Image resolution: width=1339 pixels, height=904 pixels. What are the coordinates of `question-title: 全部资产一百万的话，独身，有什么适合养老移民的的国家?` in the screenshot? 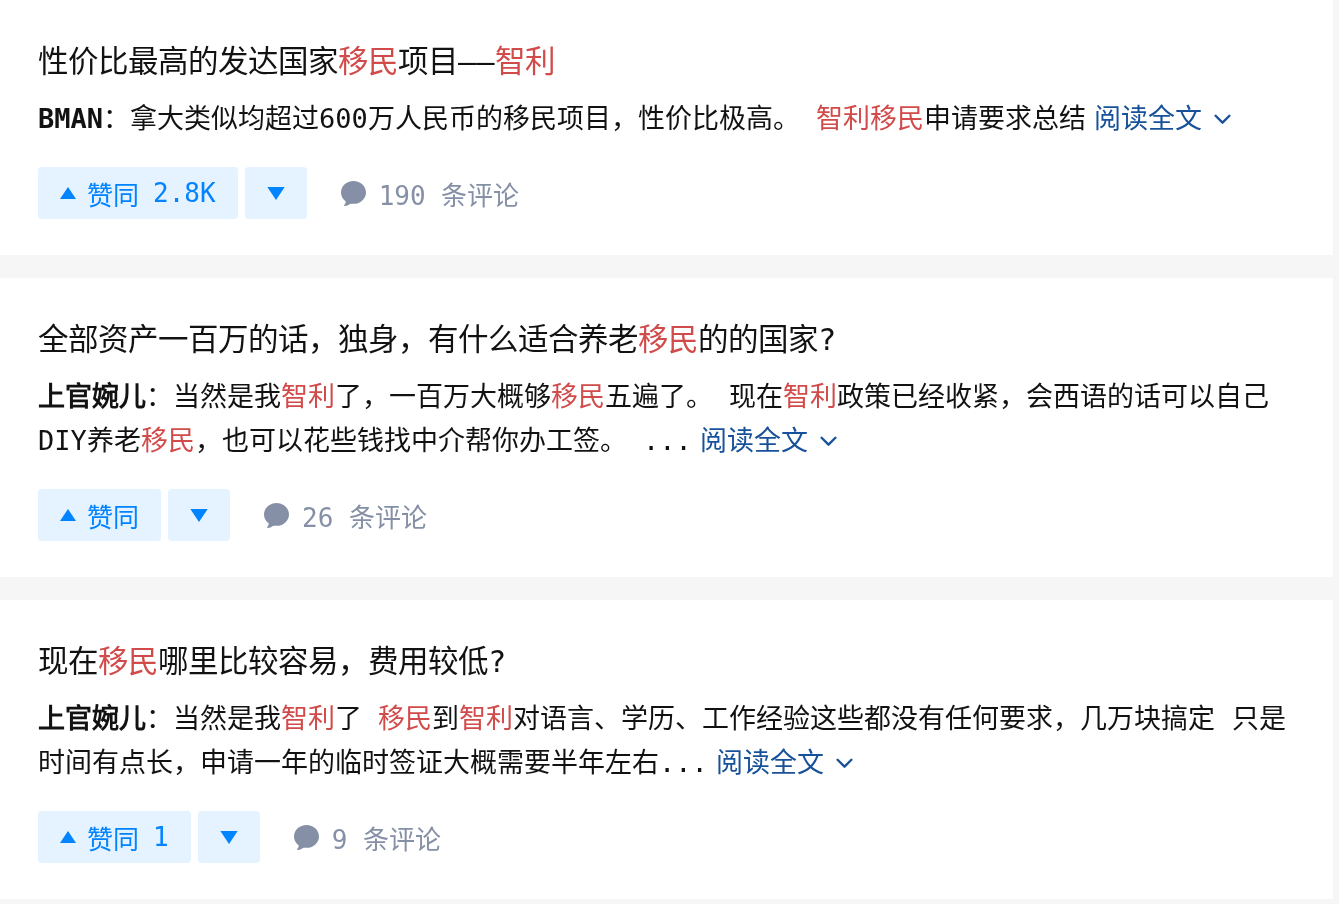 It's located at (666, 340).